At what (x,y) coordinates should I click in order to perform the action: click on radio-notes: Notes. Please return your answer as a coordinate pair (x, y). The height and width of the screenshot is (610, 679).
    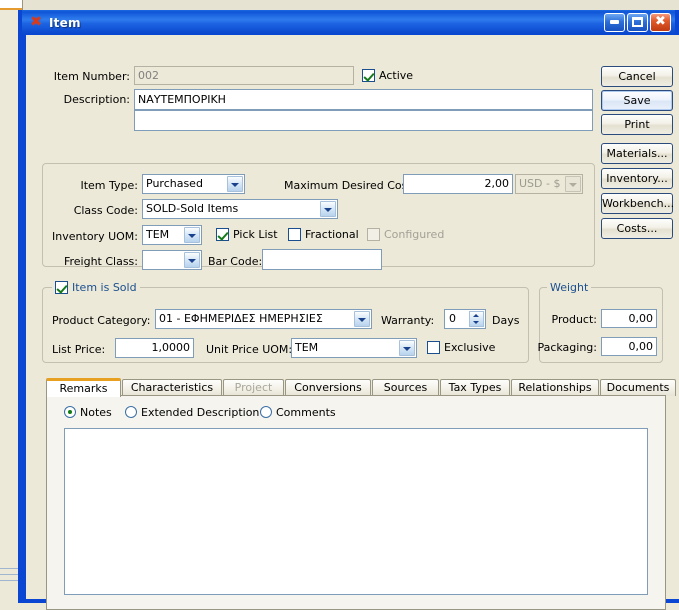
    Looking at the image, I should click on (88, 412).